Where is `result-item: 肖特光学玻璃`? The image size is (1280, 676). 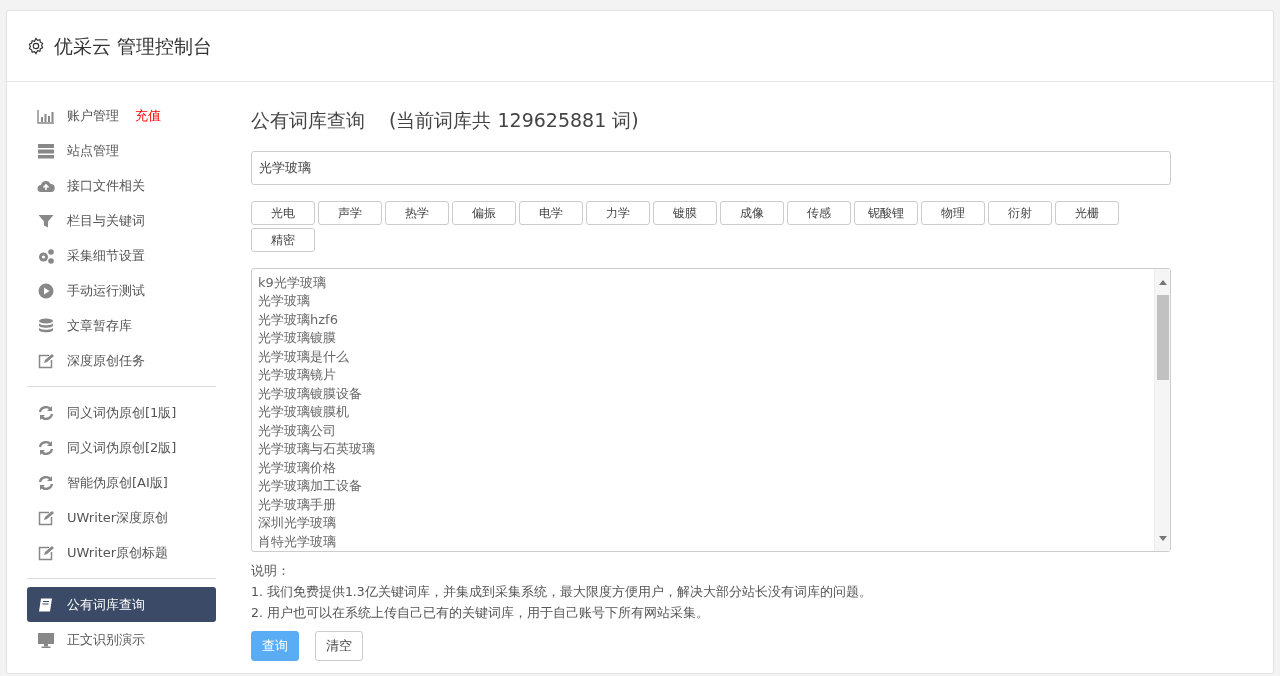
result-item: 肖特光学玻璃 is located at coordinates (703, 541).